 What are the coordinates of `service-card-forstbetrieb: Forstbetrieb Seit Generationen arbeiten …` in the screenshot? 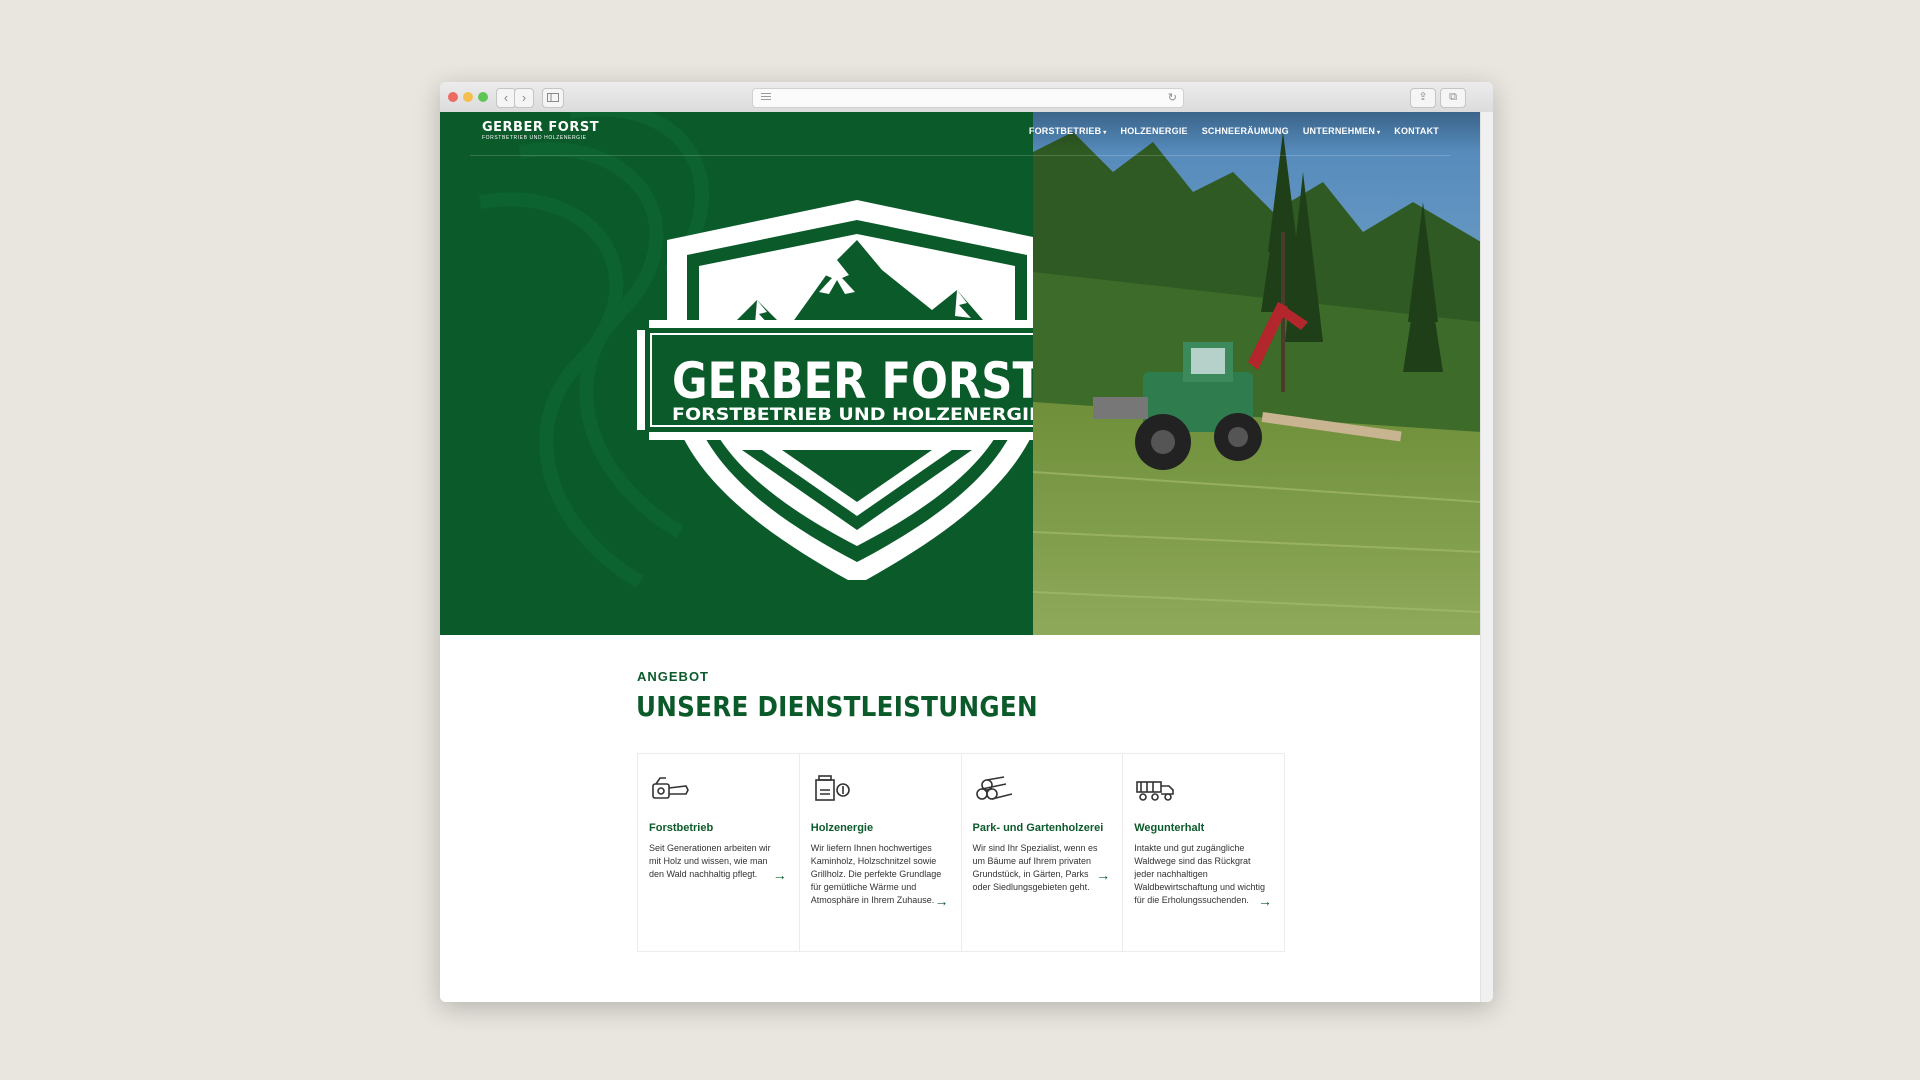 It's located at (719, 852).